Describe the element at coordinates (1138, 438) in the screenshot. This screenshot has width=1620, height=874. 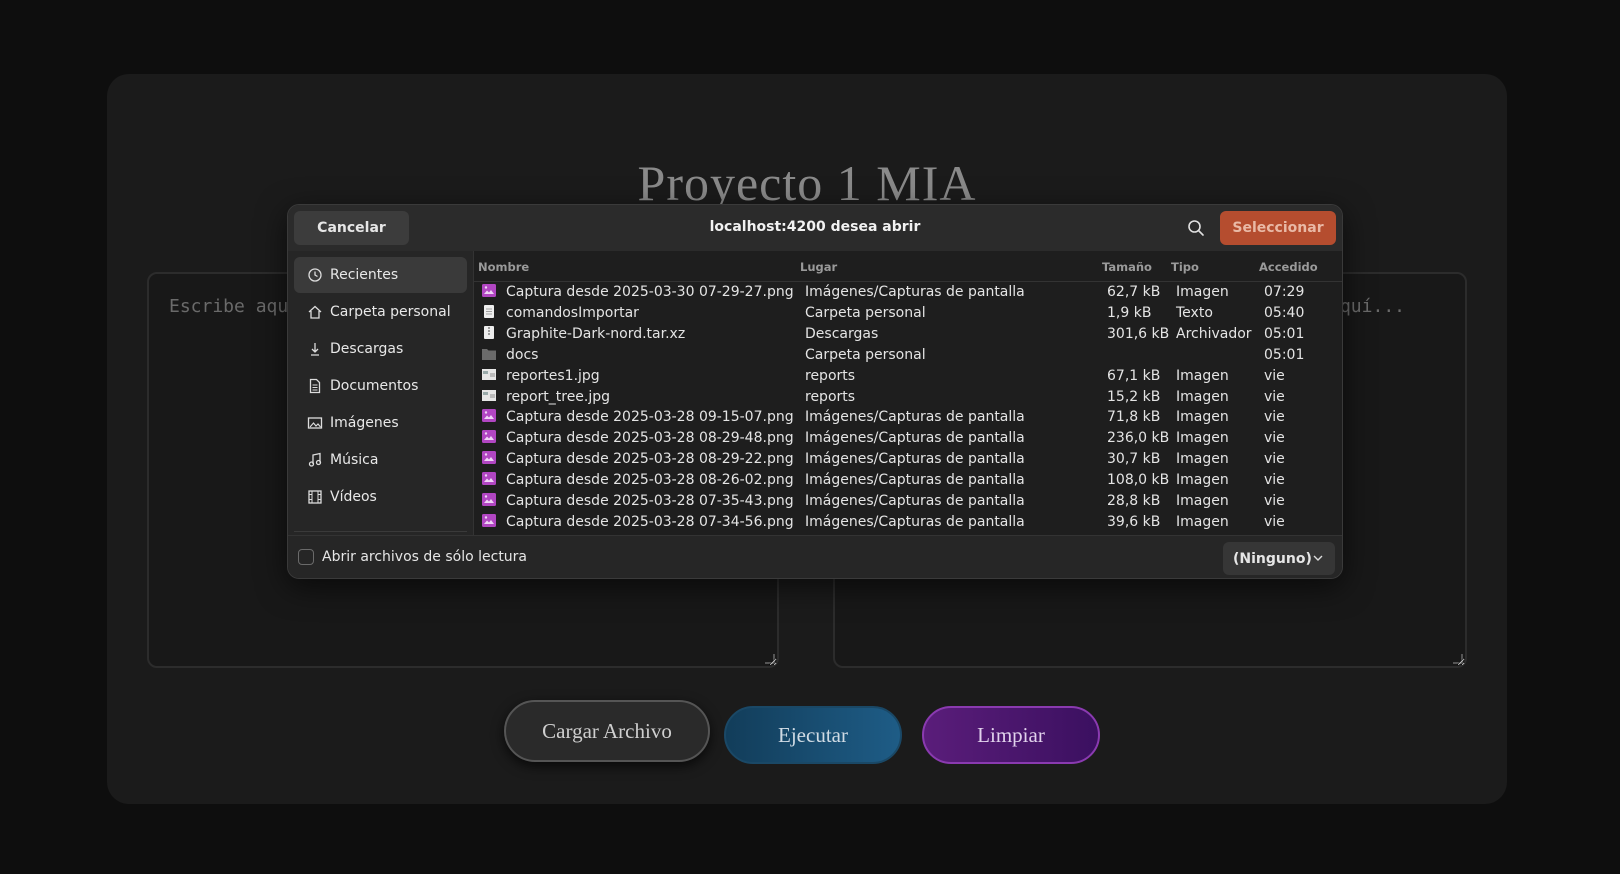
I see `file-size: 236,0 kB` at that location.